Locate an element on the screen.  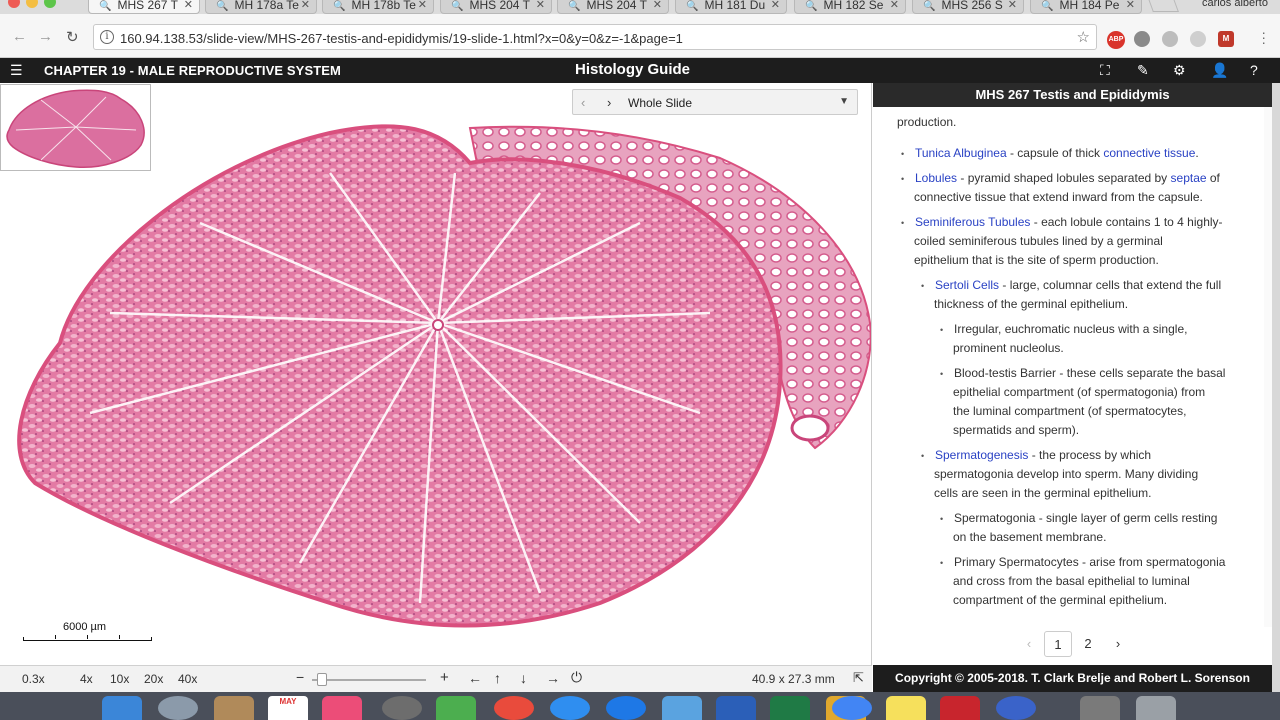
bookmark-star-icon: ☆ is located at coordinates (1083, 37).